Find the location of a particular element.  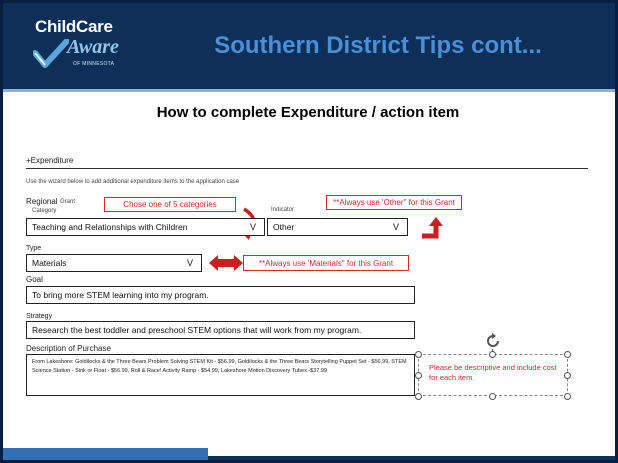

logo-check-icon is located at coordinates (51, 53).